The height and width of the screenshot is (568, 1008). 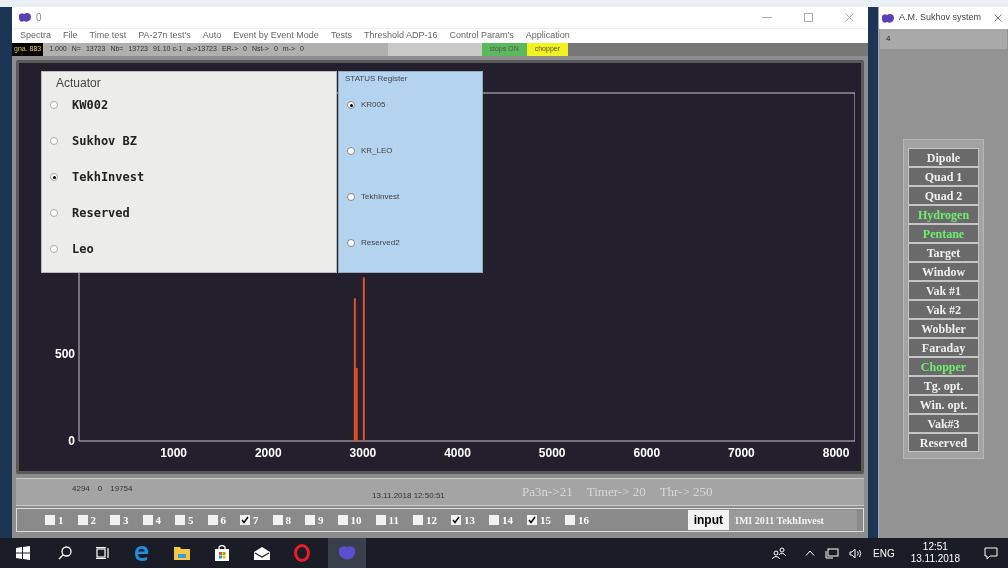 What do you see at coordinates (943, 176) in the screenshot?
I see `device-indicator: Quad 1` at bounding box center [943, 176].